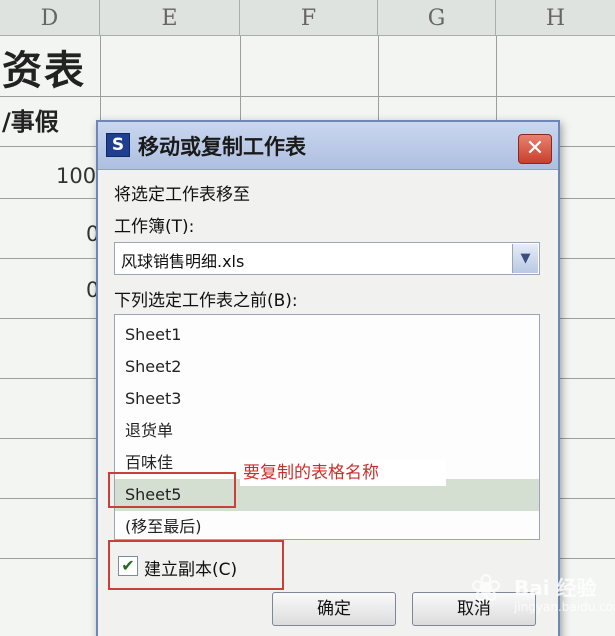 The image size is (615, 636). I want to click on dialog-title: 移动或复制工作表, so click(222, 147).